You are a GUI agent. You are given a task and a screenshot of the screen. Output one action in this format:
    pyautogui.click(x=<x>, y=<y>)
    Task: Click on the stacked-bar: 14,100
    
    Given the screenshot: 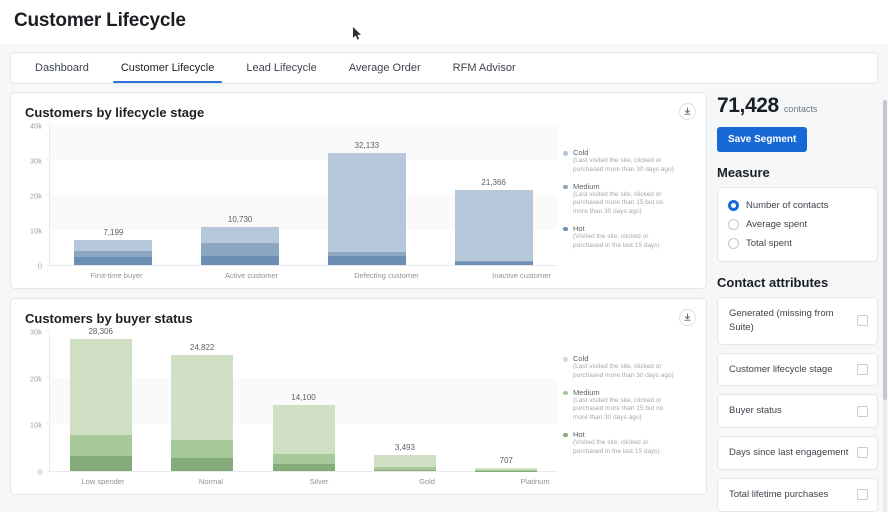 What is the action you would take?
    pyautogui.click(x=303, y=432)
    